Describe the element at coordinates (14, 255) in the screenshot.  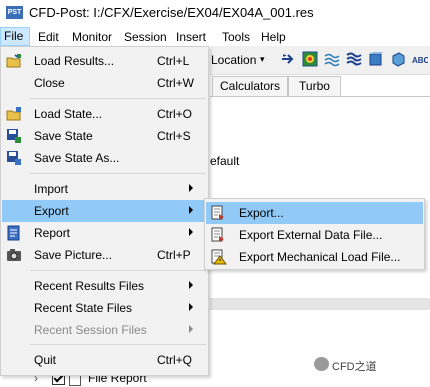
I see `camera-icon` at that location.